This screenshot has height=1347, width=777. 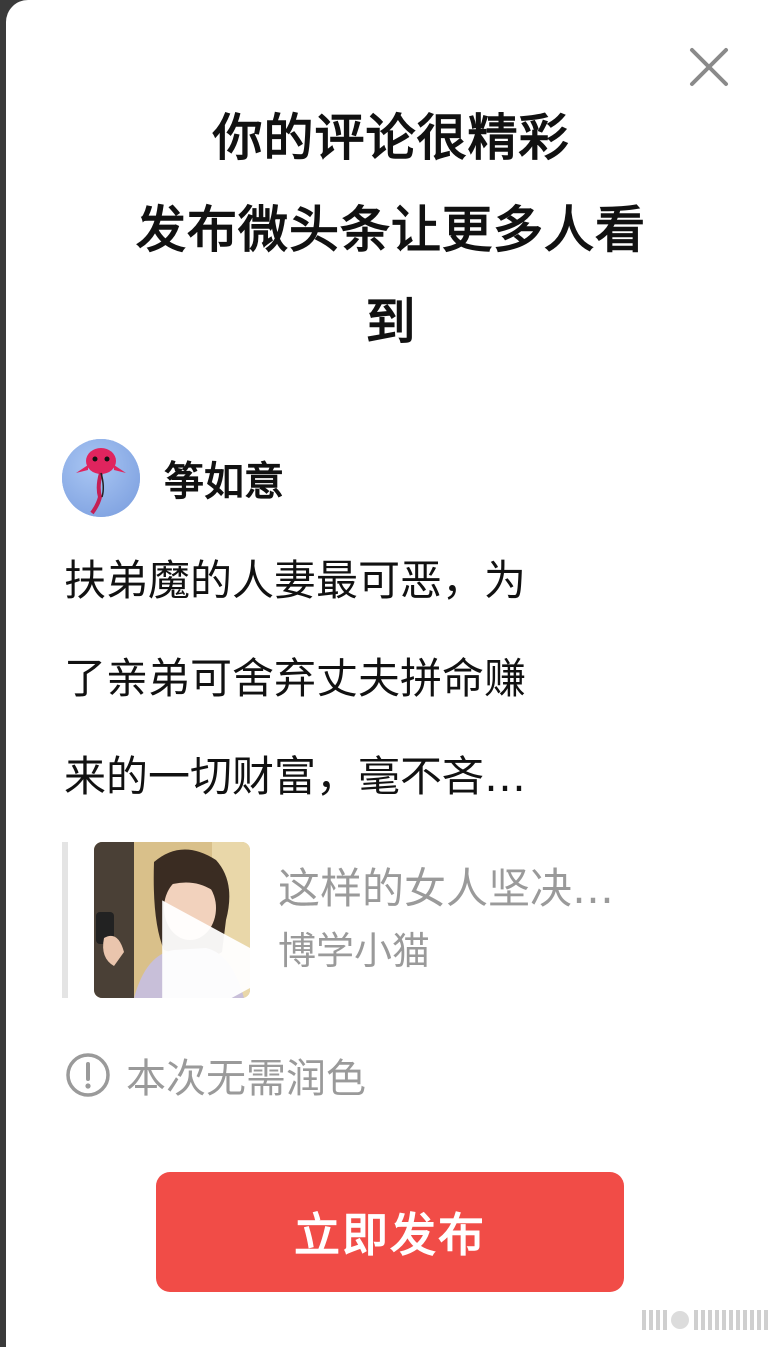 I want to click on kite-avatar-icon, so click(x=101, y=478).